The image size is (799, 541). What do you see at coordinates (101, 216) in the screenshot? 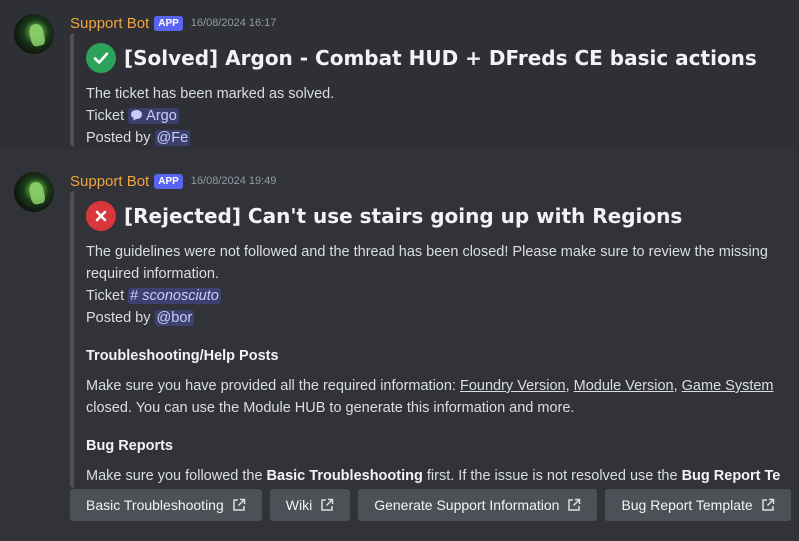
I see `cross-icon` at bounding box center [101, 216].